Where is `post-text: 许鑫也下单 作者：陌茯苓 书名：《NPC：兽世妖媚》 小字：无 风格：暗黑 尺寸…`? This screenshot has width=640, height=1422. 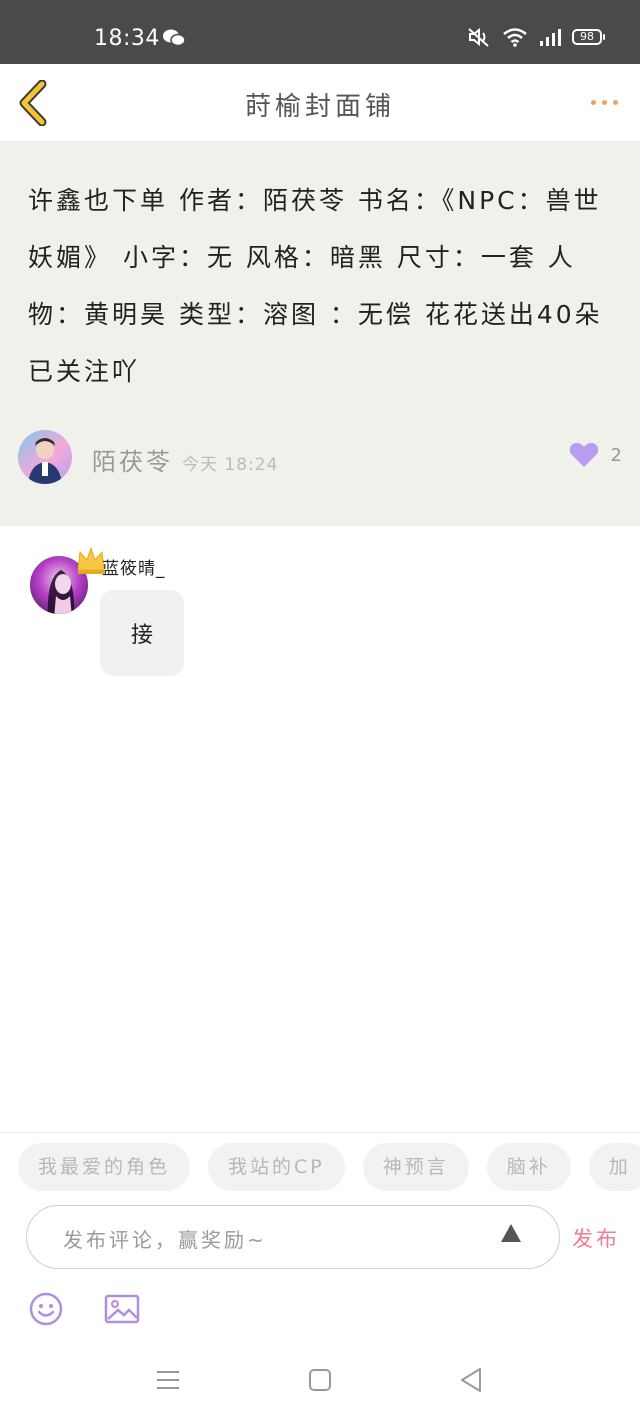
post-text: 许鑫也下单 作者：陌茯苓 书名：《NPC：兽世妖媚》 小字：无 风格：暗黑 尺寸… is located at coordinates (315, 286).